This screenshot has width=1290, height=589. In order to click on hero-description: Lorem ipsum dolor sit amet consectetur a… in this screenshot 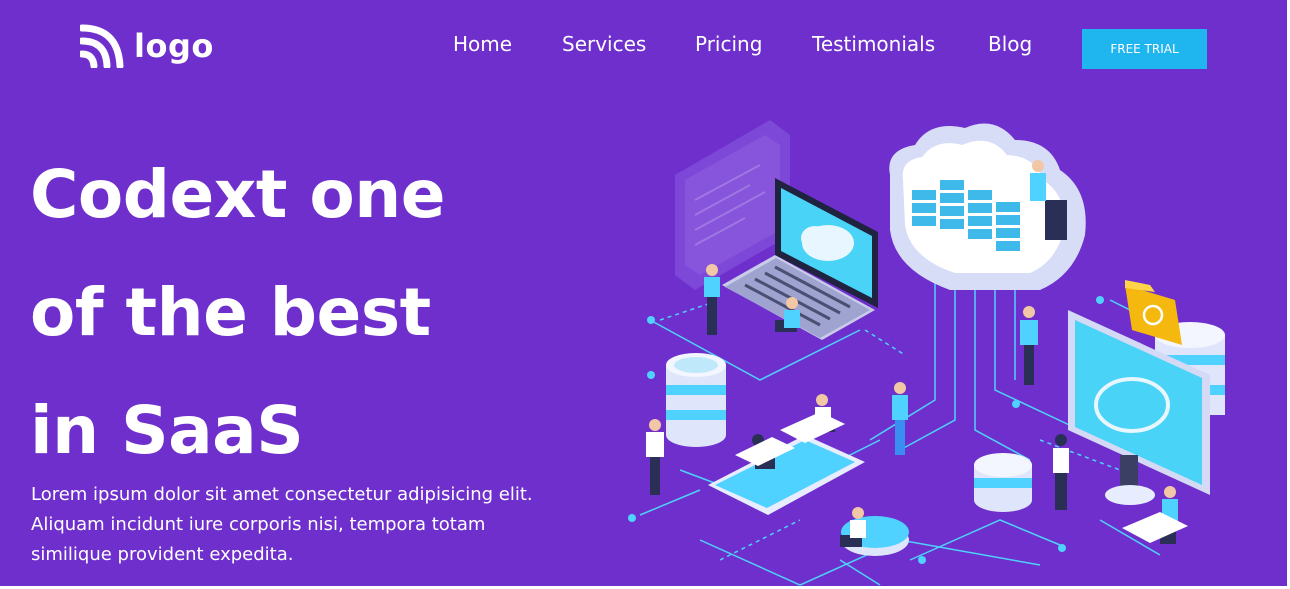, I will do `click(282, 524)`.